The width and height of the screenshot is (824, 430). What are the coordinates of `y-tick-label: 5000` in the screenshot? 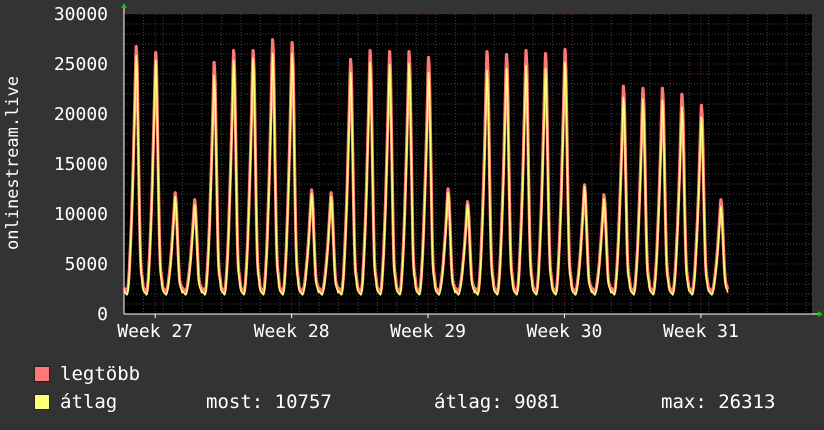 It's located at (86, 264).